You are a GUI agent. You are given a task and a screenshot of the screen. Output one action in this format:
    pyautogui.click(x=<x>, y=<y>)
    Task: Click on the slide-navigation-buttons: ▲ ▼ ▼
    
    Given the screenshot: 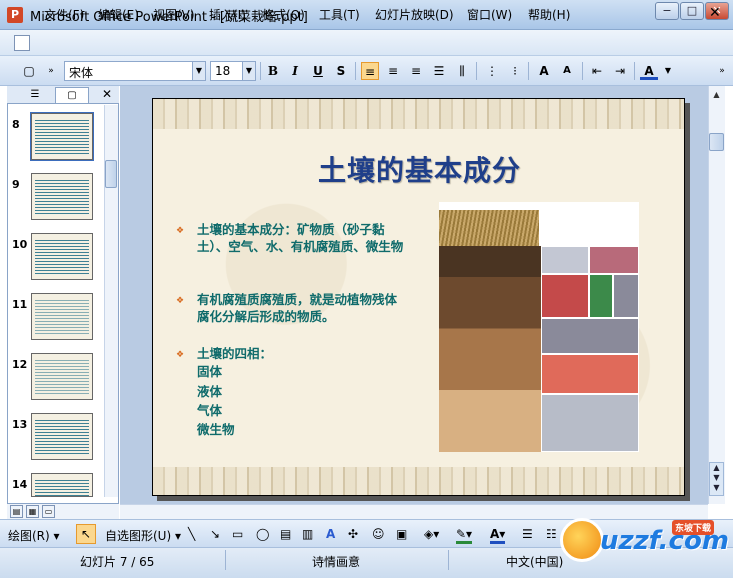 What is the action you would take?
    pyautogui.click(x=716, y=479)
    